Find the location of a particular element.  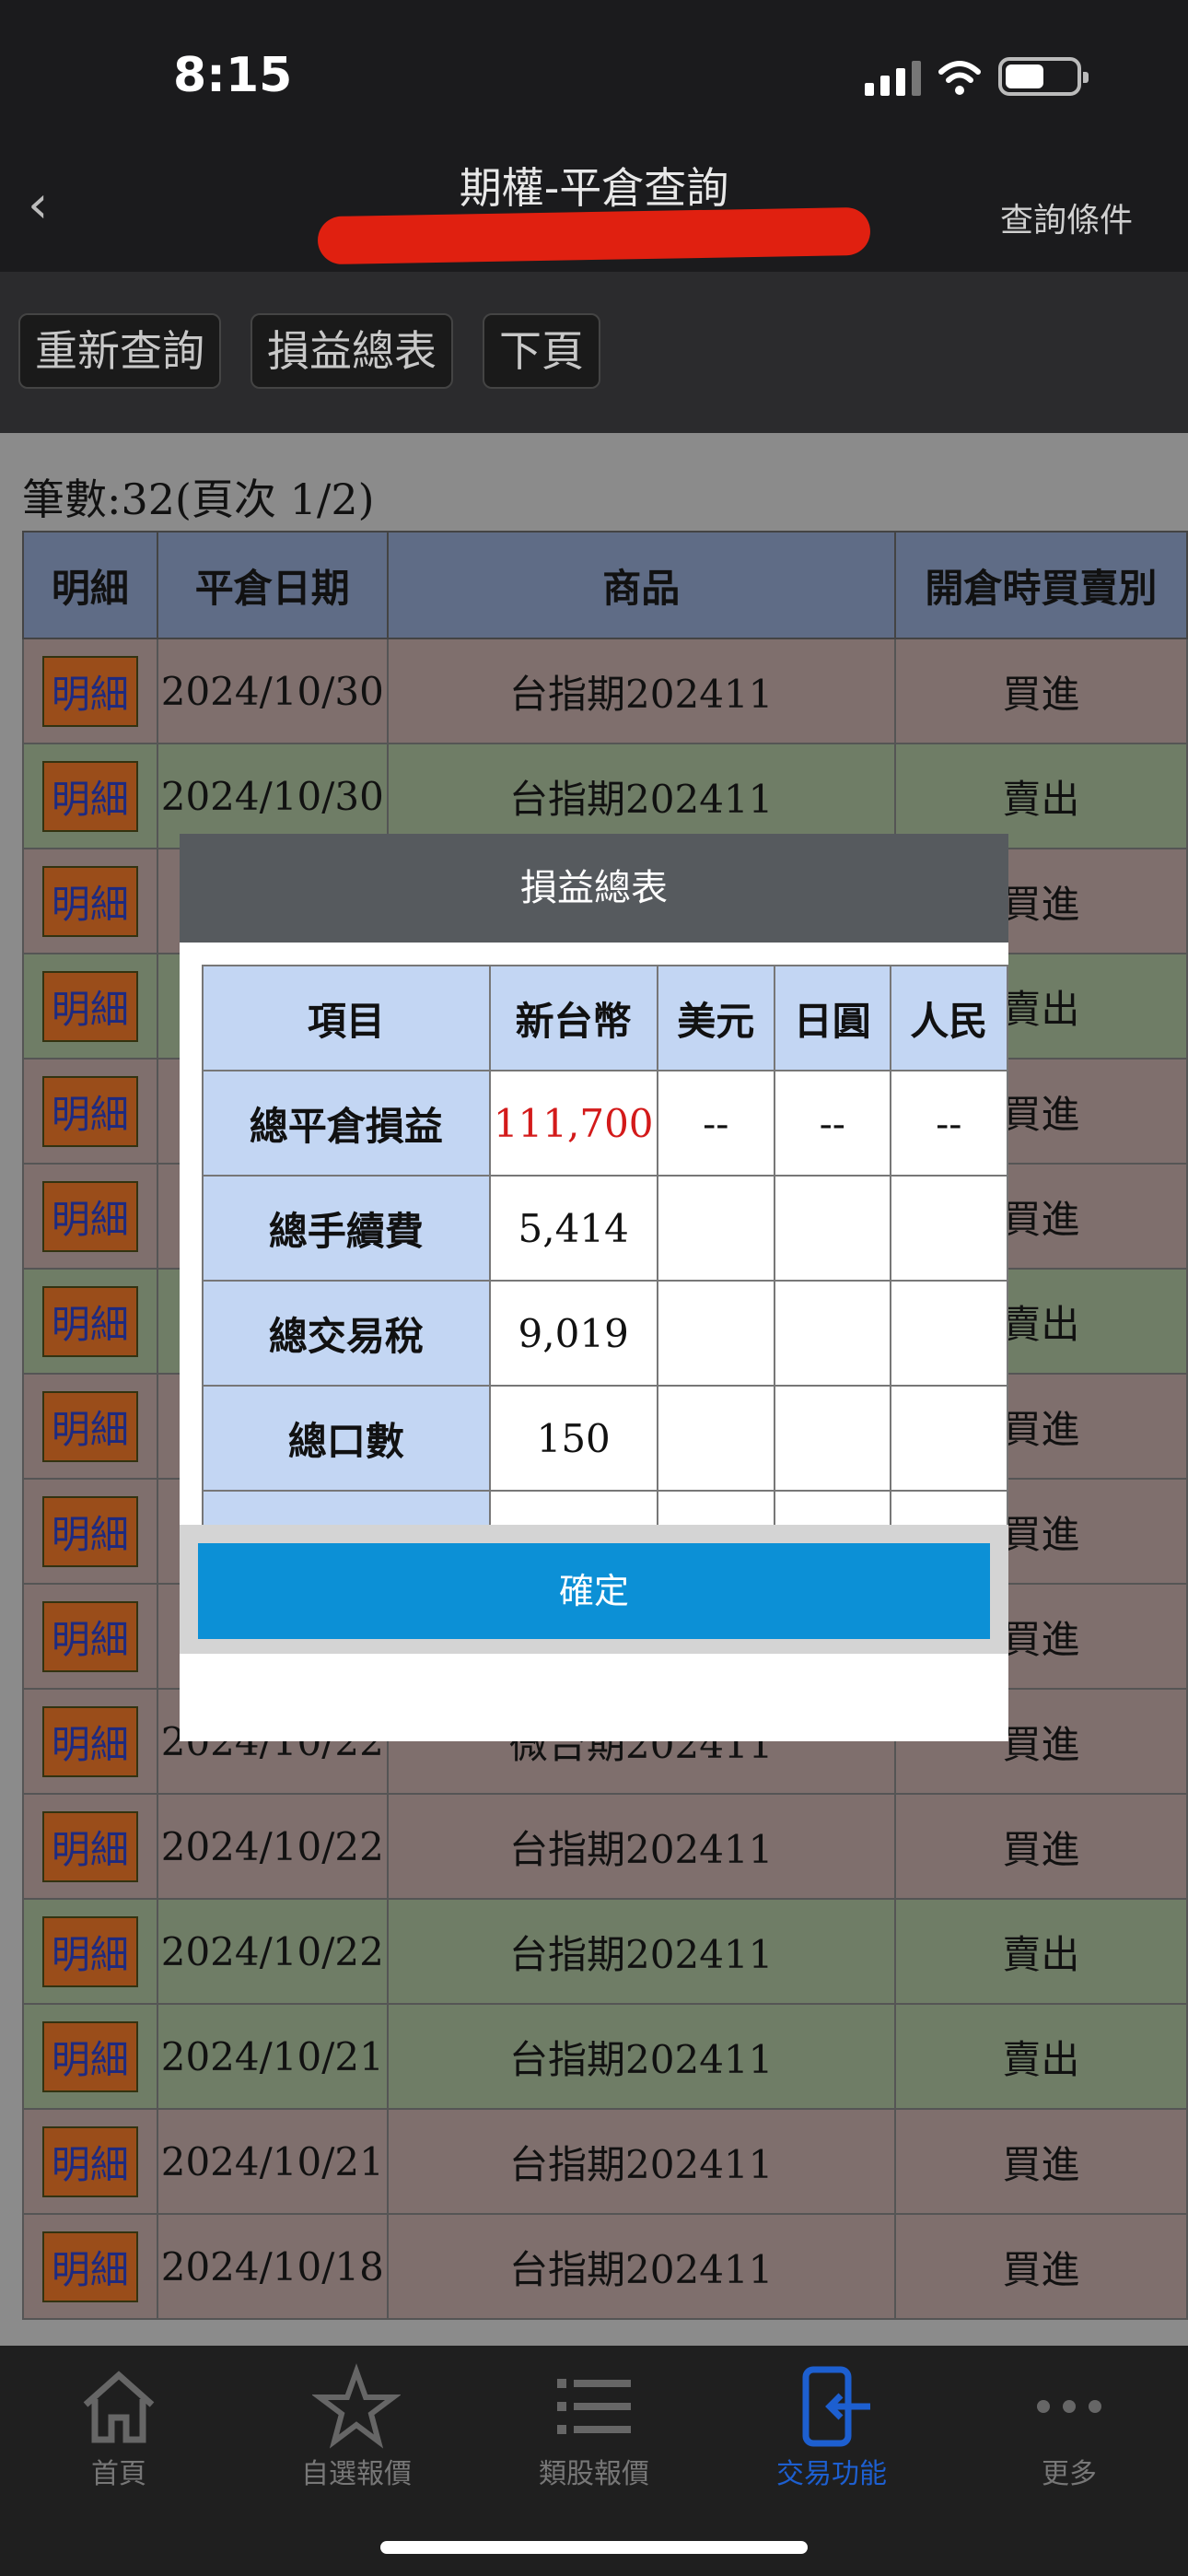

close-date-cell: 2024/10/21 is located at coordinates (272, 2161).